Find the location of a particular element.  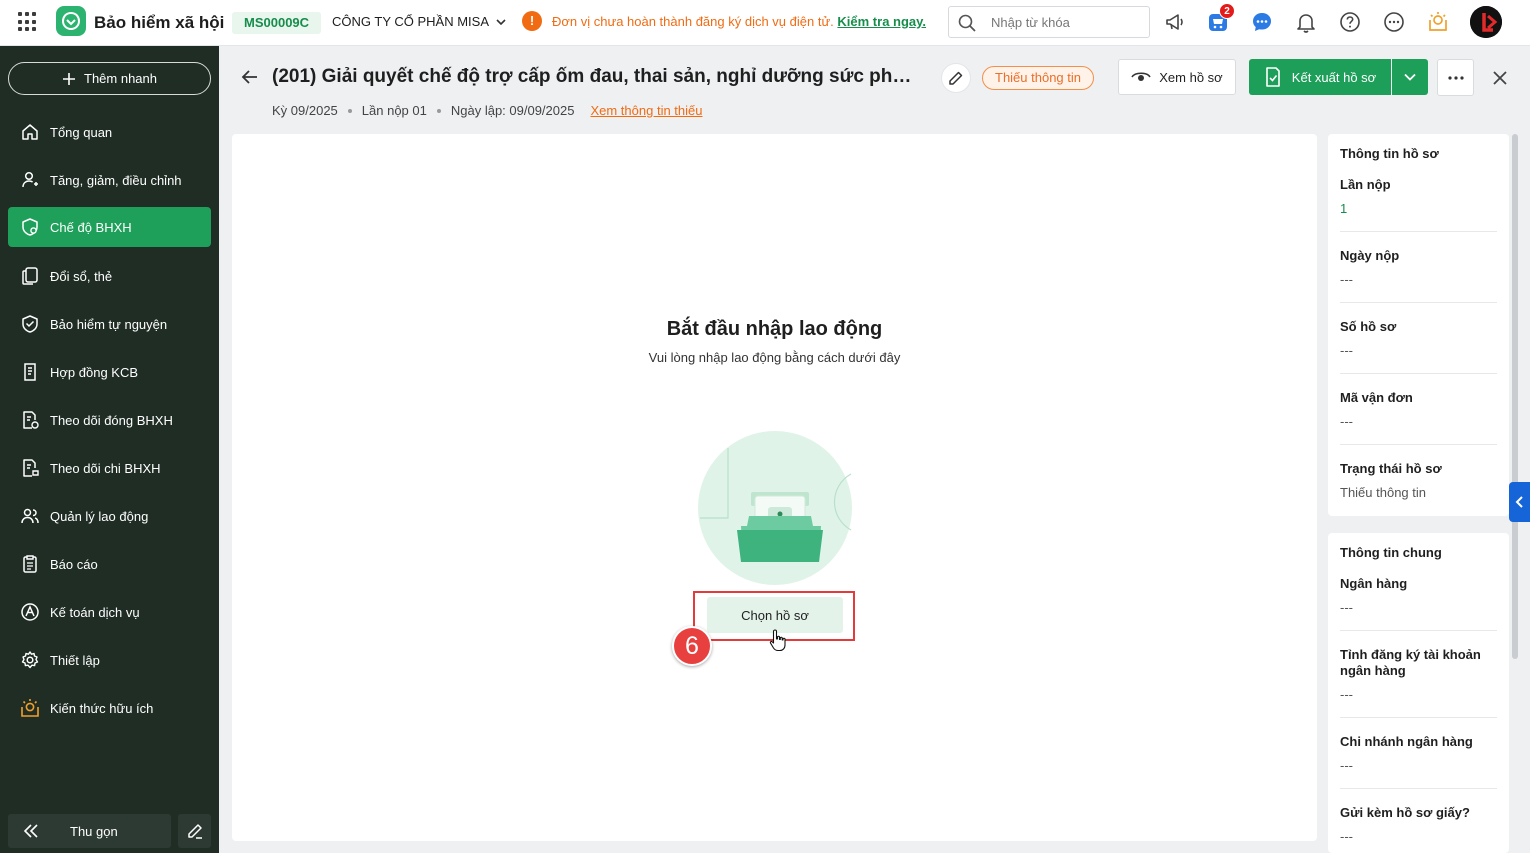

cart-icon: 2 is located at coordinates (1220, 18).